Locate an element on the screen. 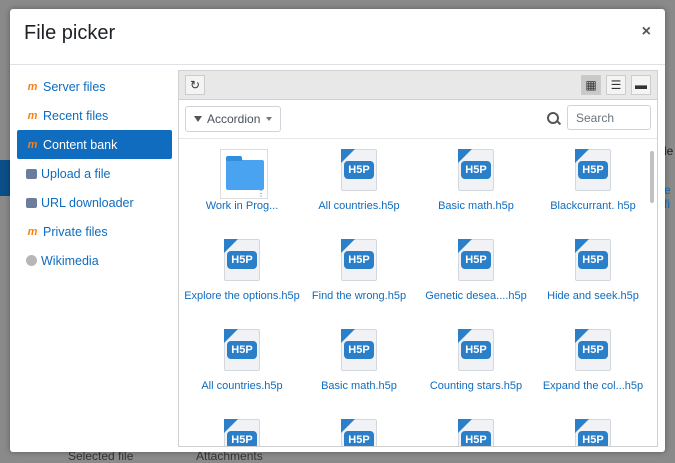  repository-item: m Content bank is located at coordinates (94, 144).